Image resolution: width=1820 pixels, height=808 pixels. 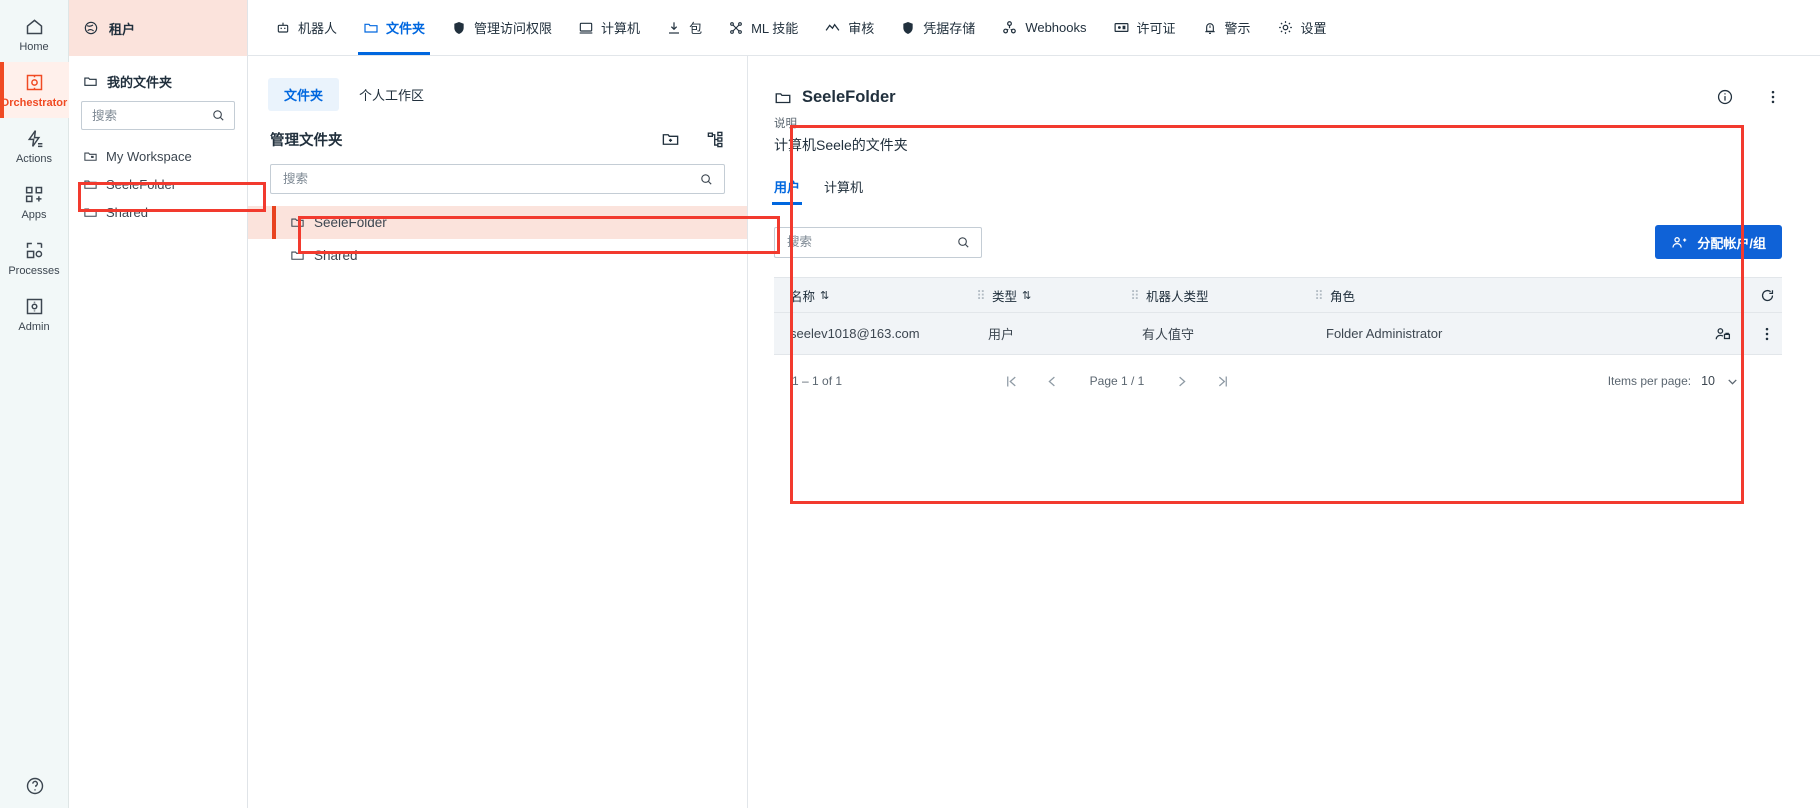 I want to click on cell-role: Folder Administrator, so click(x=1384, y=333).